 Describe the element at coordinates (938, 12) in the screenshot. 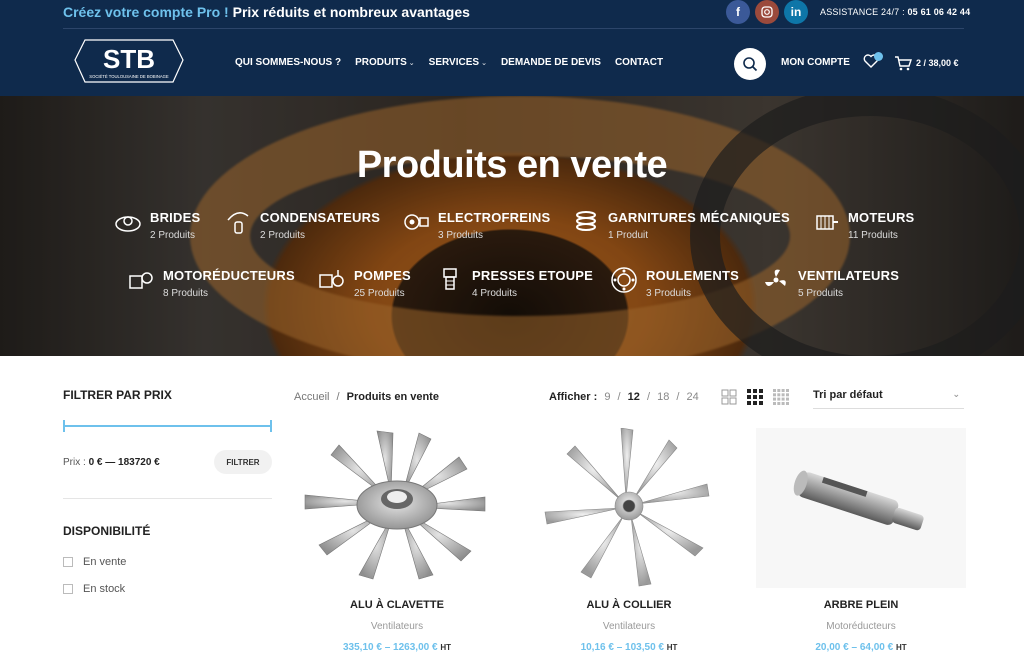

I see `assistance-phone: 05 61 06 42 44` at that location.